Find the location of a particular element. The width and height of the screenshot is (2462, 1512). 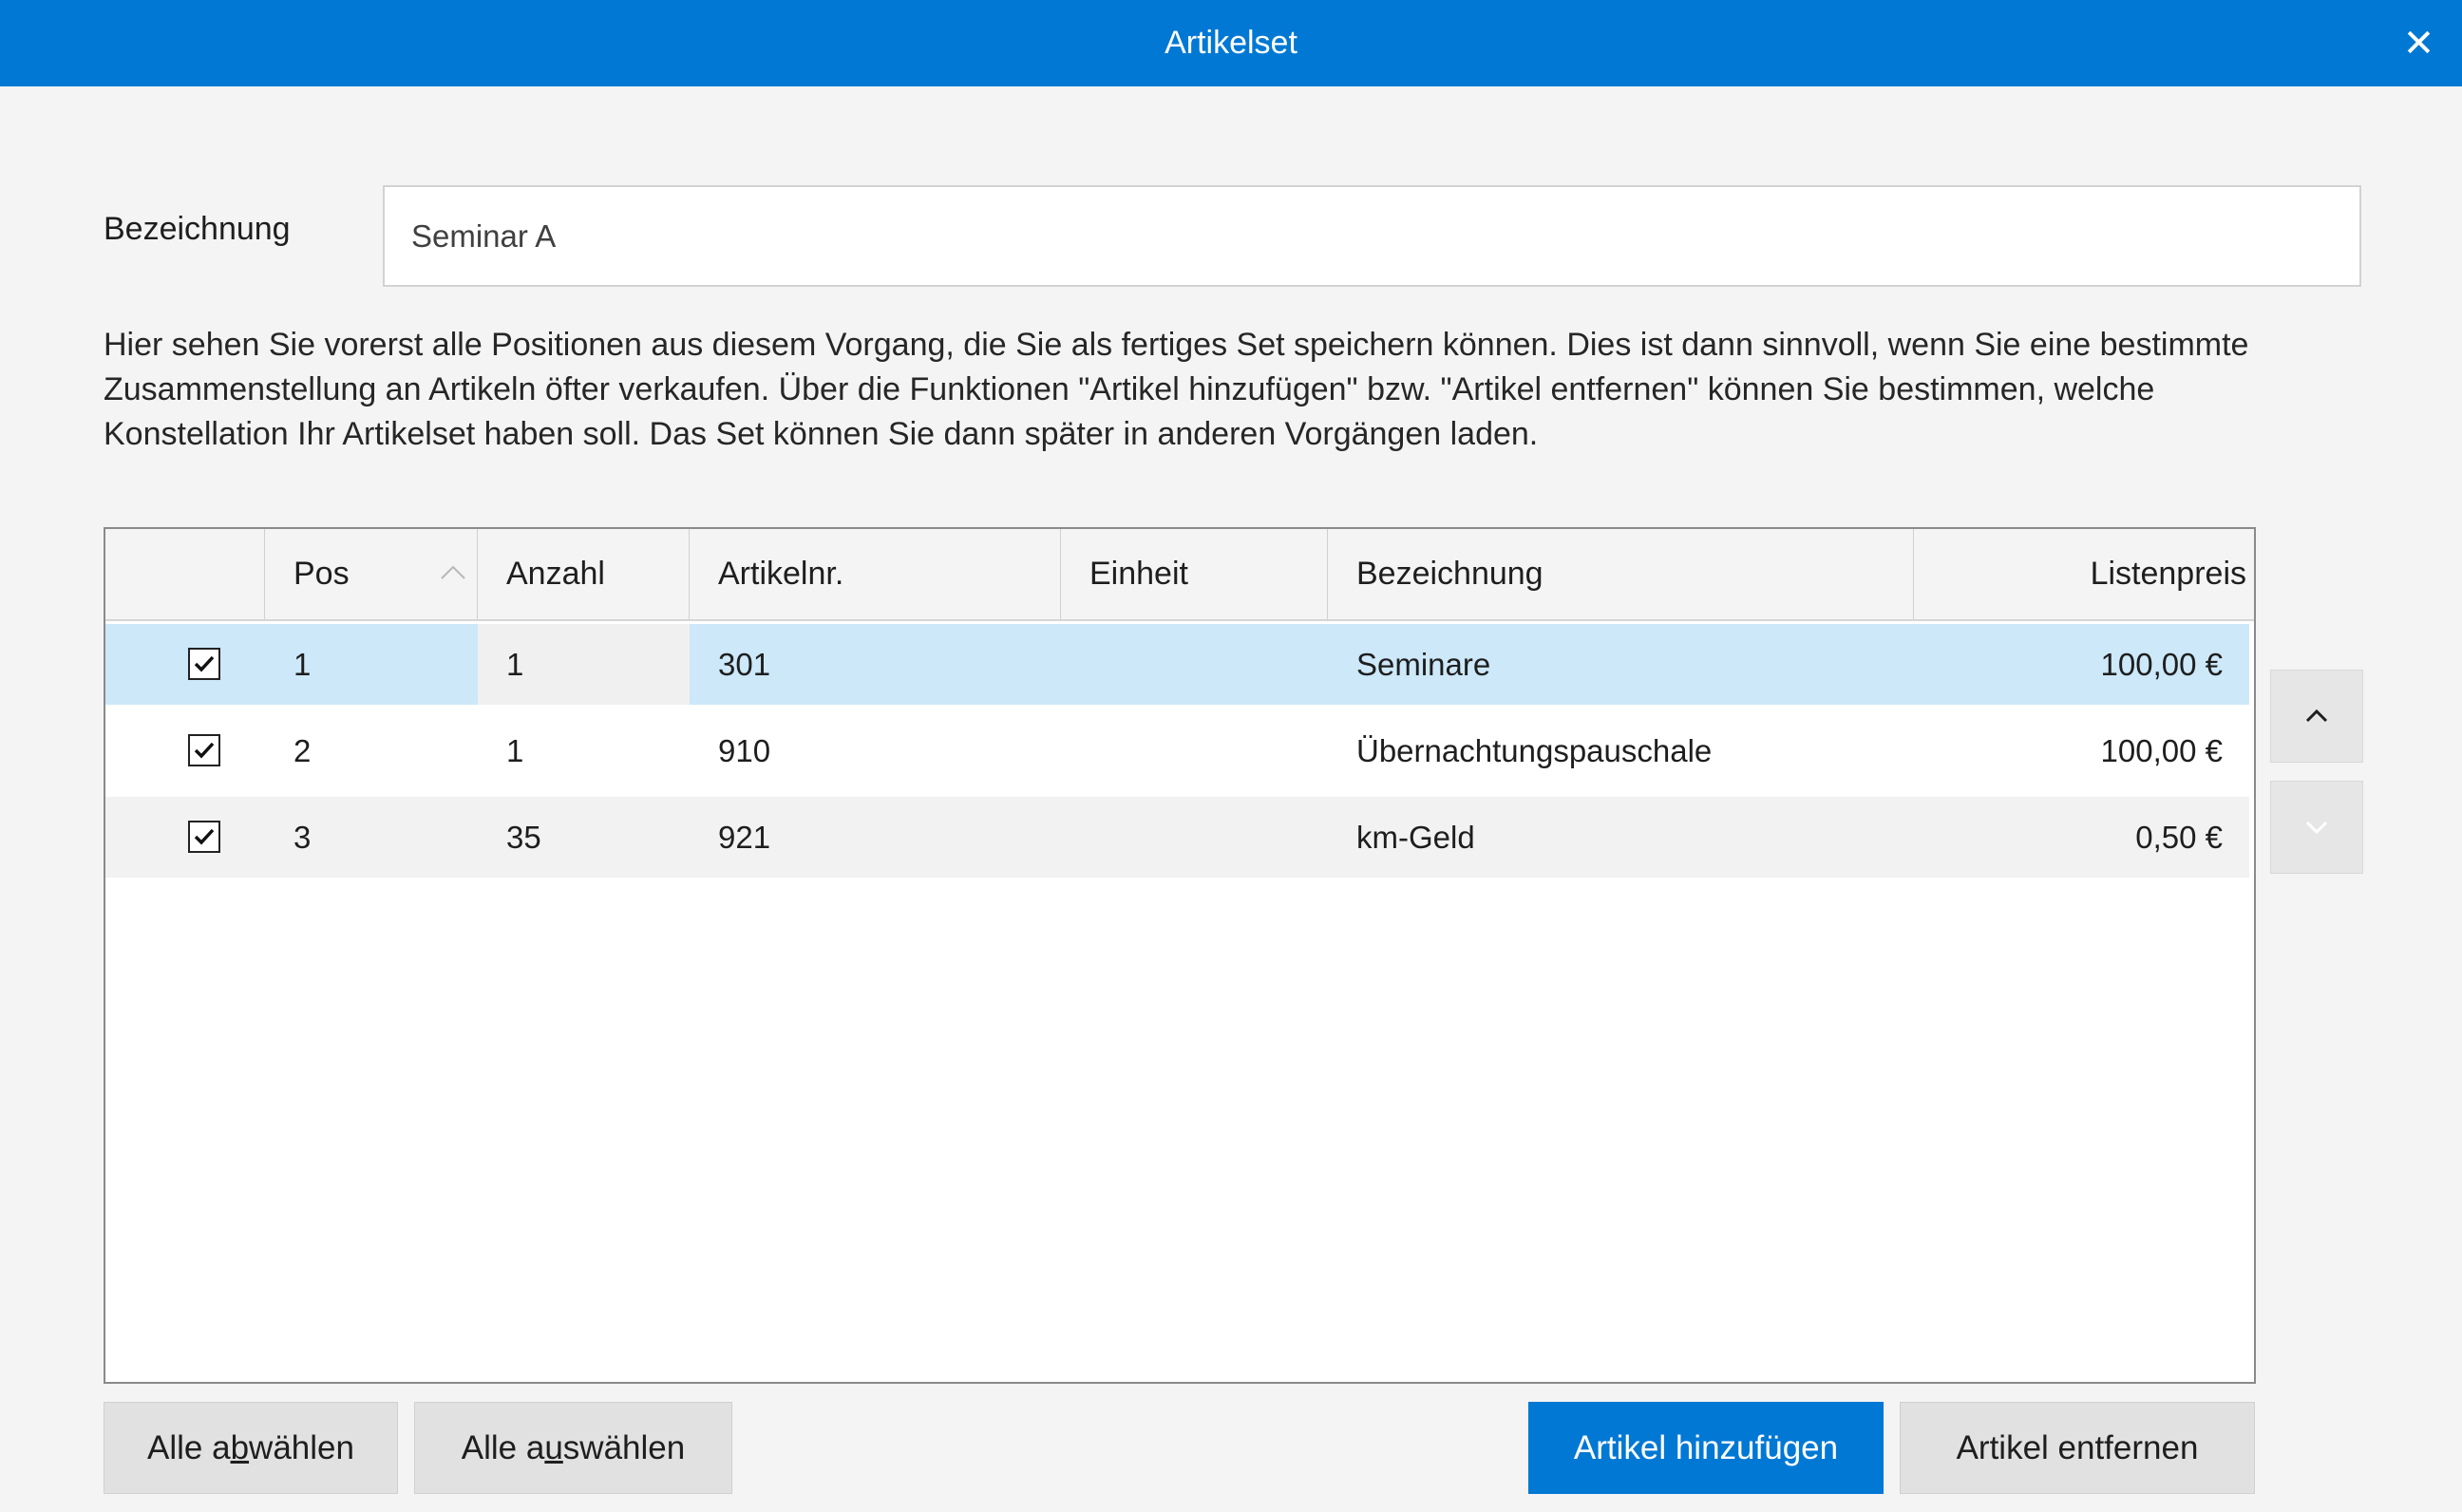

move-up-button is located at coordinates (2316, 717).